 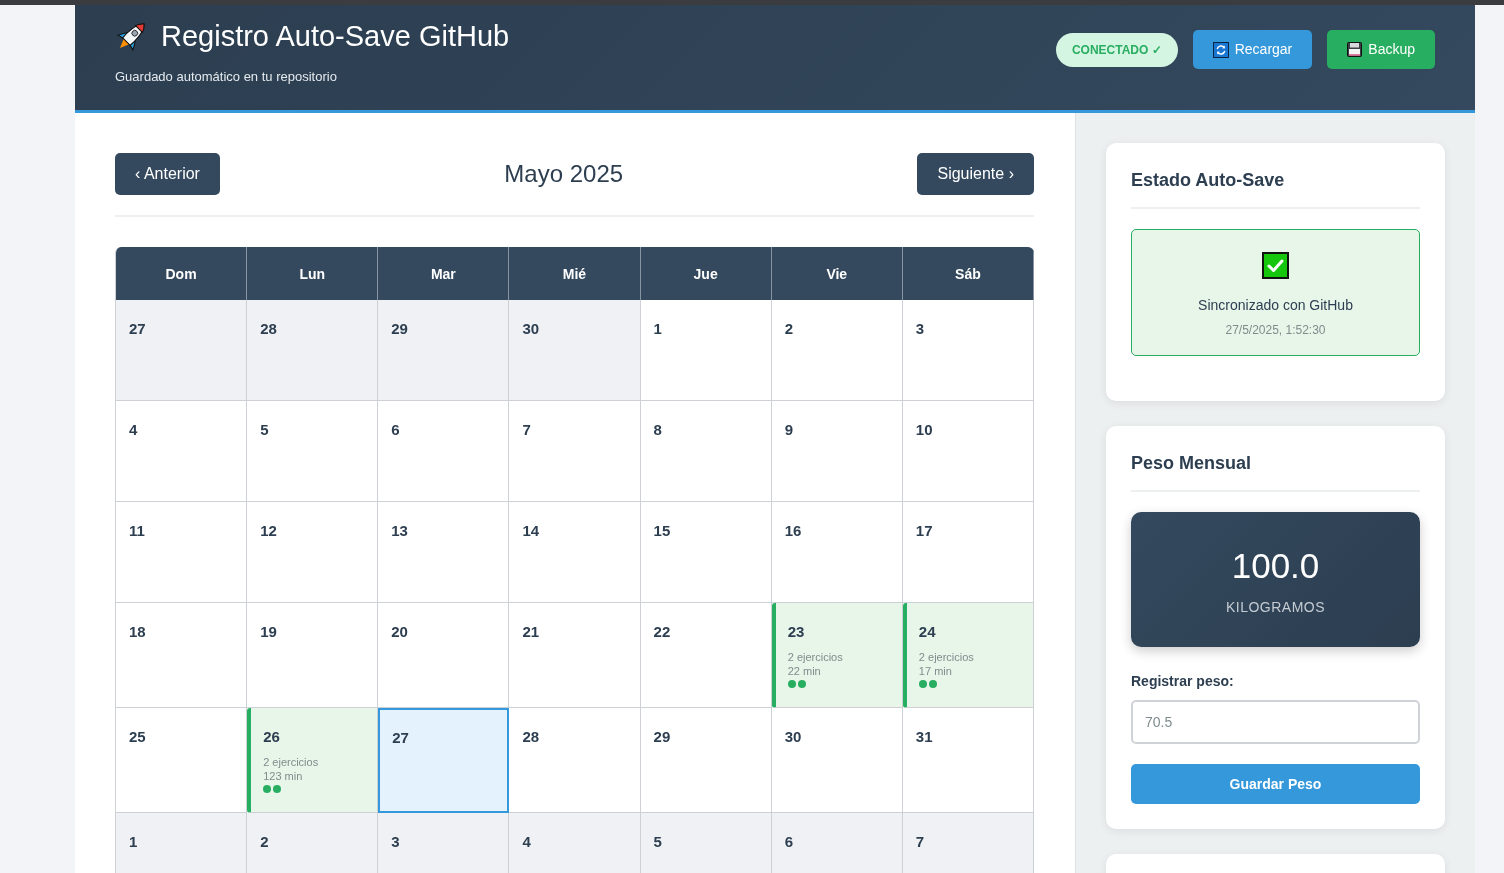 I want to click on workout-duration: 22 min, so click(x=804, y=671).